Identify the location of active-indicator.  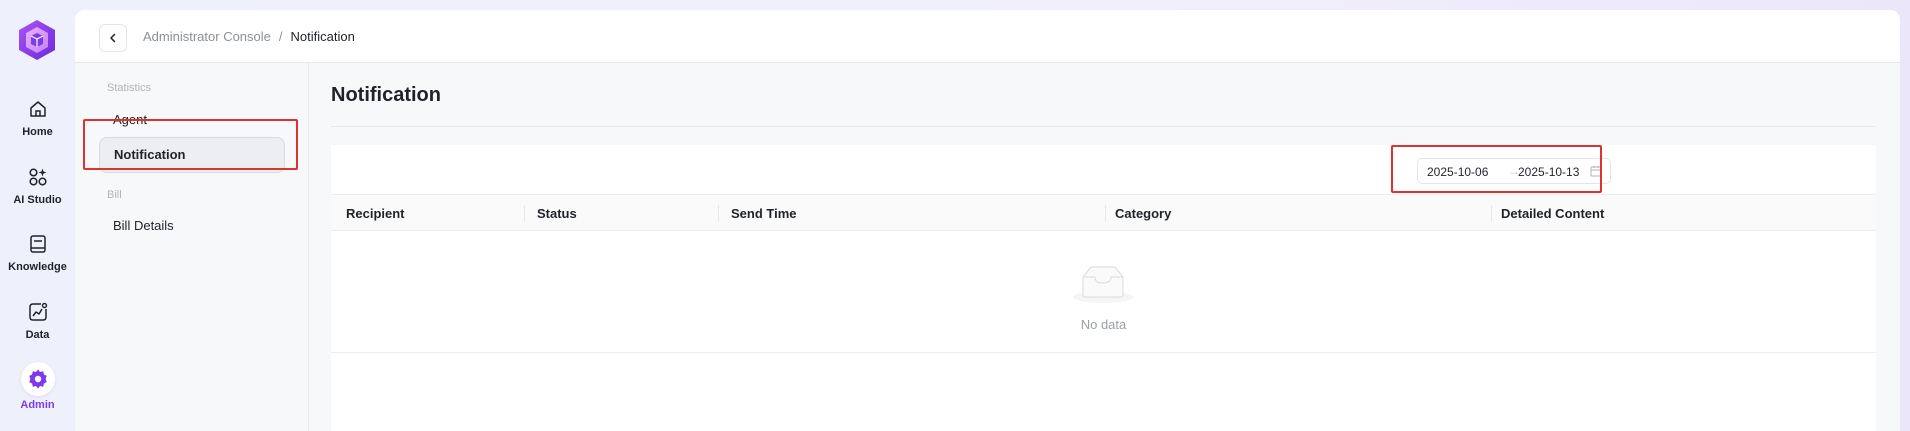
(37, 379).